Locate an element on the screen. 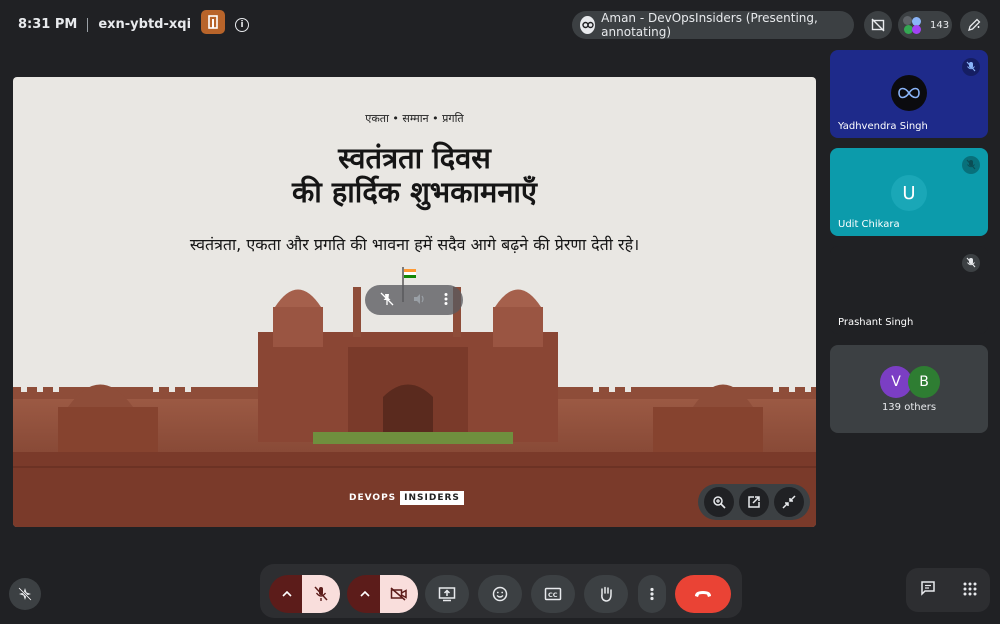  host-controls-icon is located at coordinates (213, 22).